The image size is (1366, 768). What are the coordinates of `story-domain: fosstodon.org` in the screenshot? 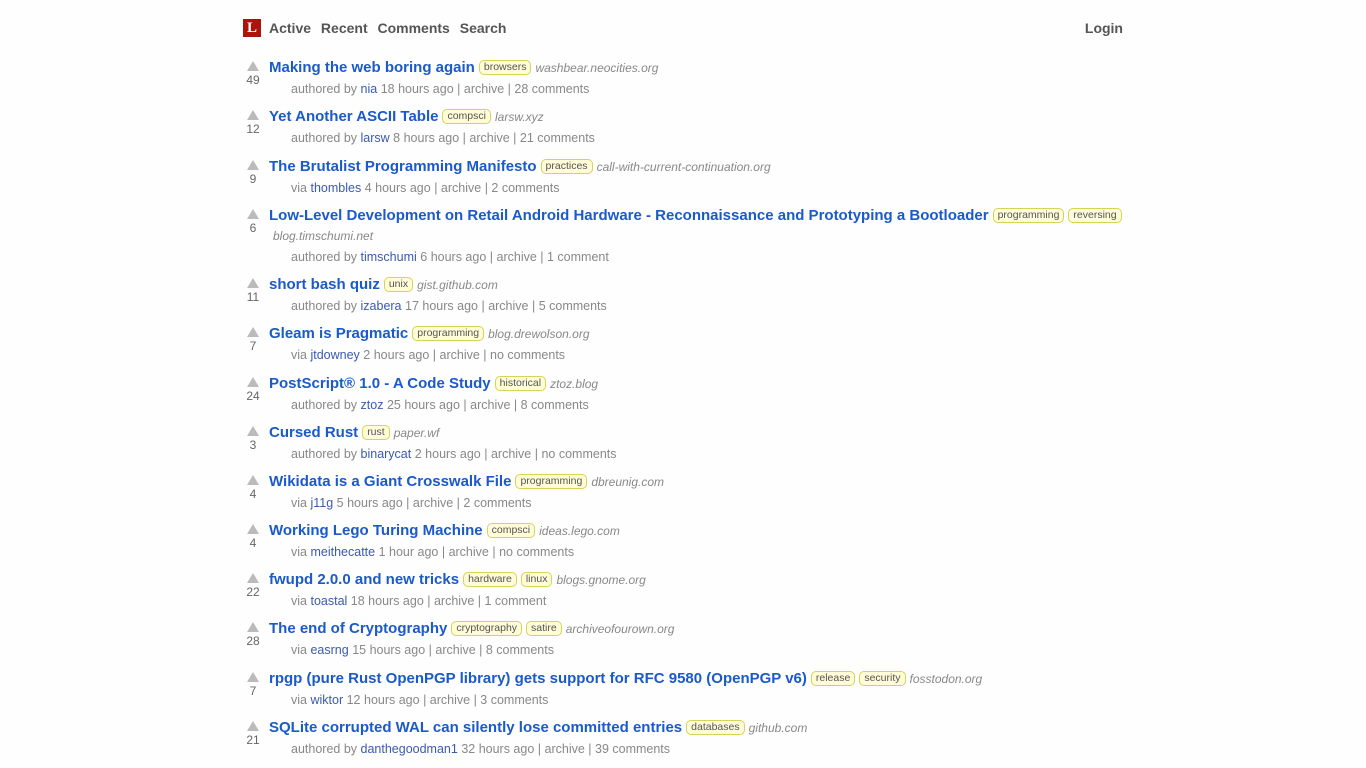 It's located at (946, 679).